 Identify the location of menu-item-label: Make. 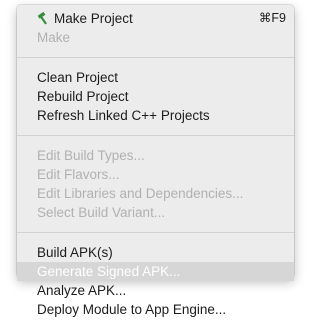
(54, 37).